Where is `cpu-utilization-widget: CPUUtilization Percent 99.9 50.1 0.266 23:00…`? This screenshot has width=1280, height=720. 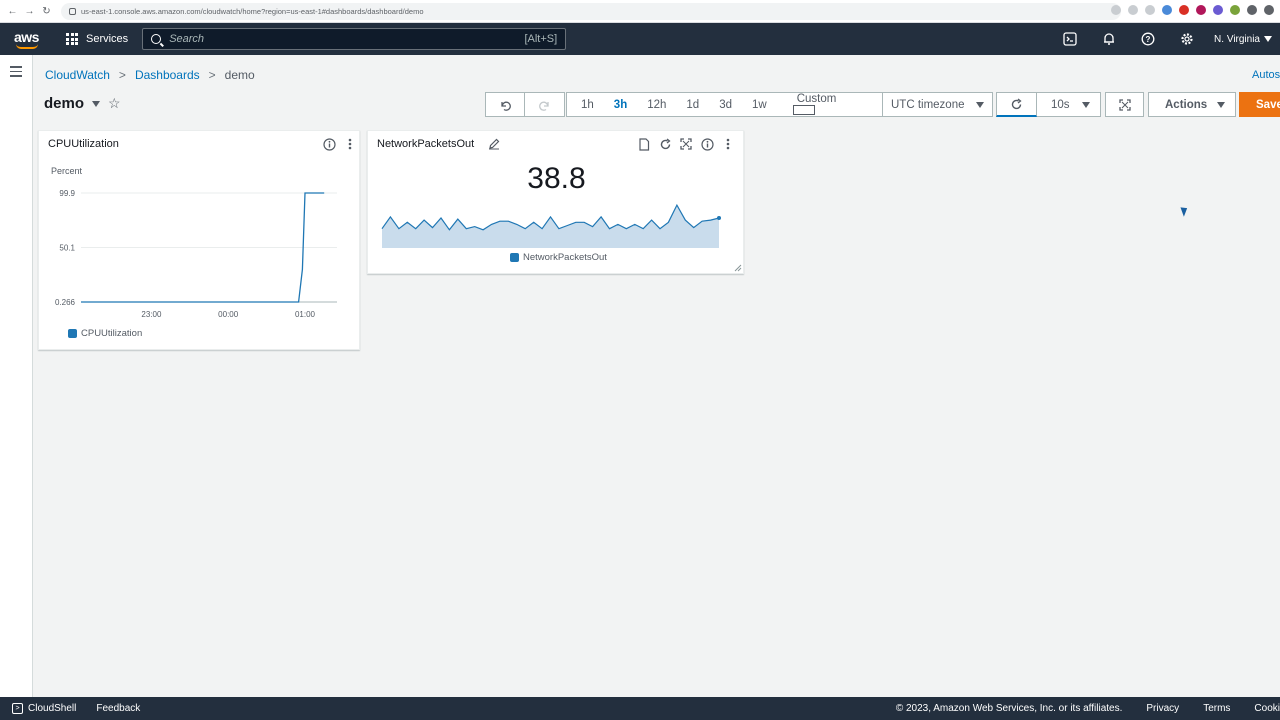 cpu-utilization-widget: CPUUtilization Percent 99.9 50.1 0.266 23:00… is located at coordinates (199, 240).